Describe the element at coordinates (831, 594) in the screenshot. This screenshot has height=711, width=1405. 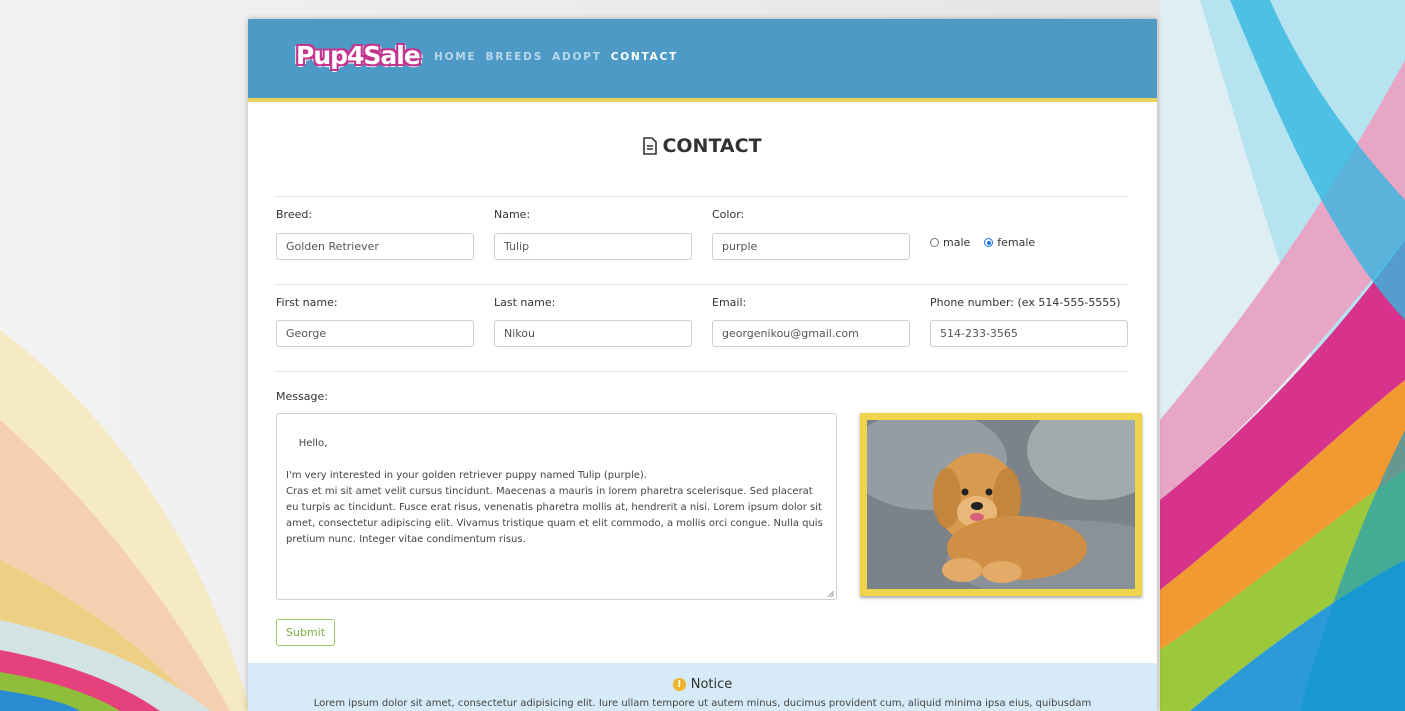
I see `resize-handle` at that location.